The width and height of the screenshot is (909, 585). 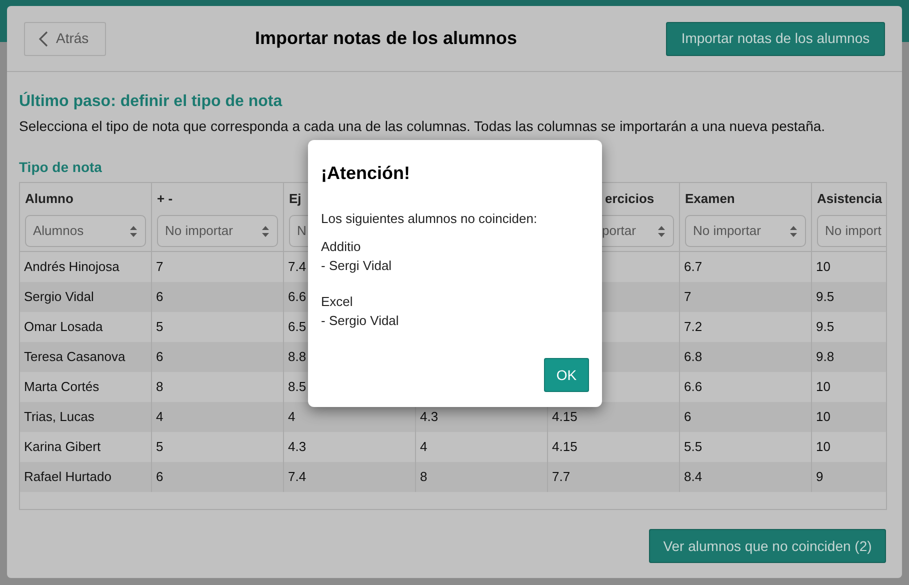 I want to click on table-cell-text: Karina Gibert, so click(x=62, y=447).